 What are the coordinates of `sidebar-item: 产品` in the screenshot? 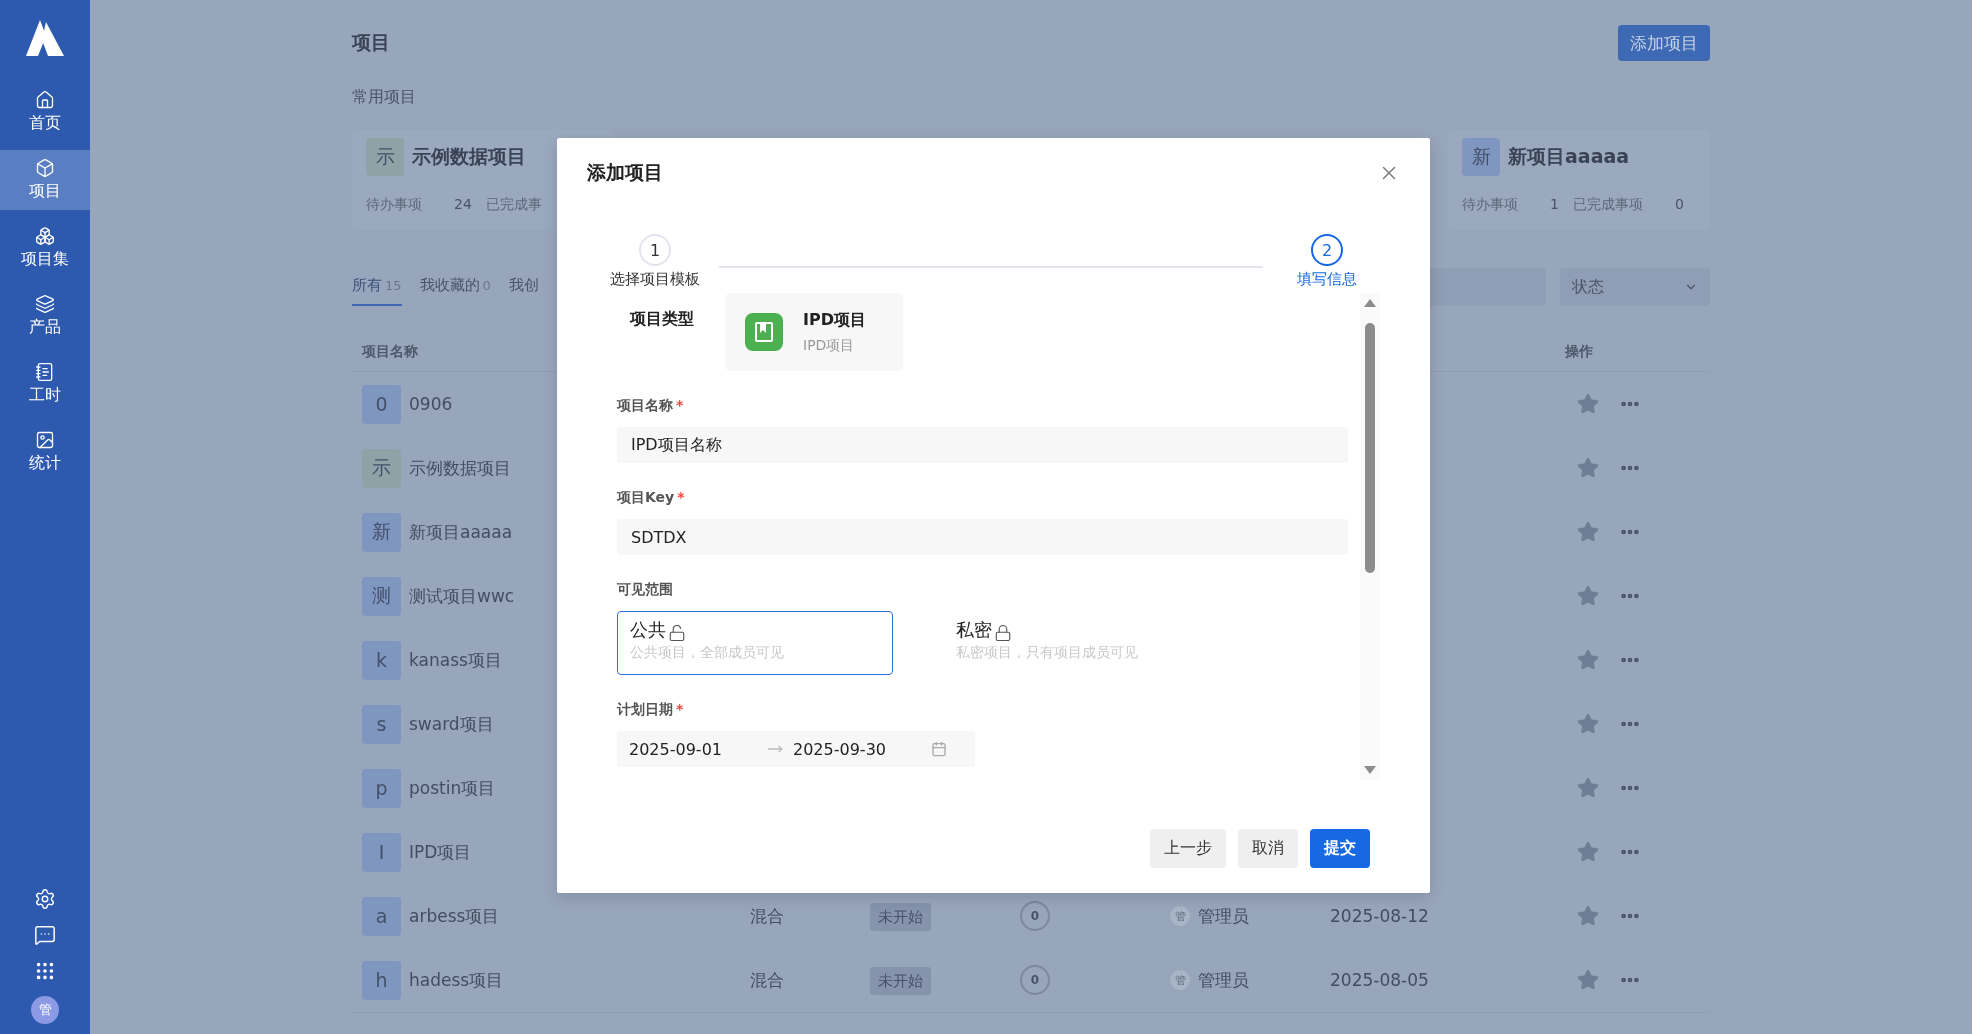 It's located at (45, 316).